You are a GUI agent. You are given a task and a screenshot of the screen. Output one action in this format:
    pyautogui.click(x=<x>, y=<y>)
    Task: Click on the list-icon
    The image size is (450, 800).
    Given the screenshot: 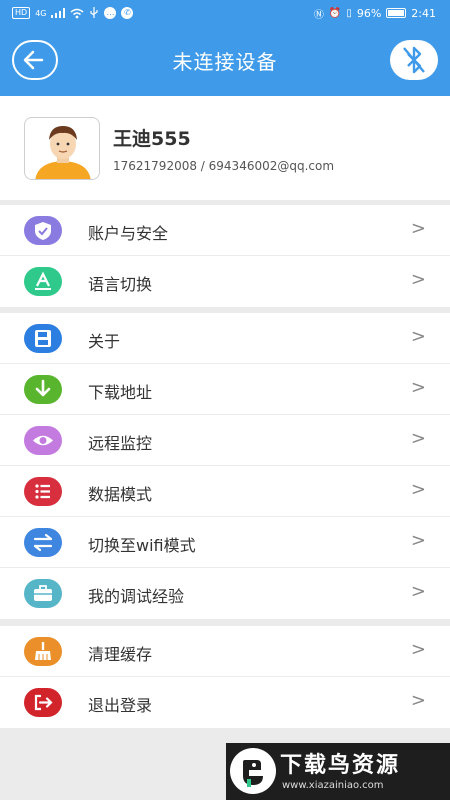 What is the action you would take?
    pyautogui.click(x=43, y=491)
    